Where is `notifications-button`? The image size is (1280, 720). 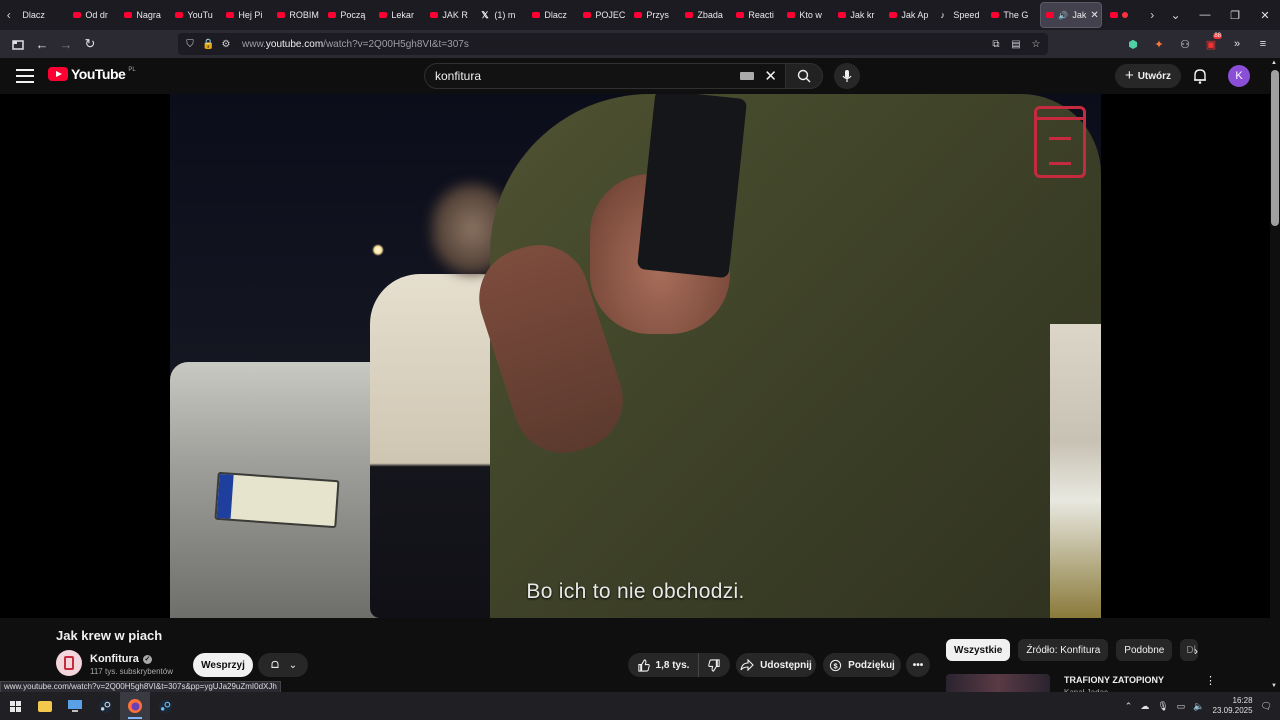 notifications-button is located at coordinates (1200, 76).